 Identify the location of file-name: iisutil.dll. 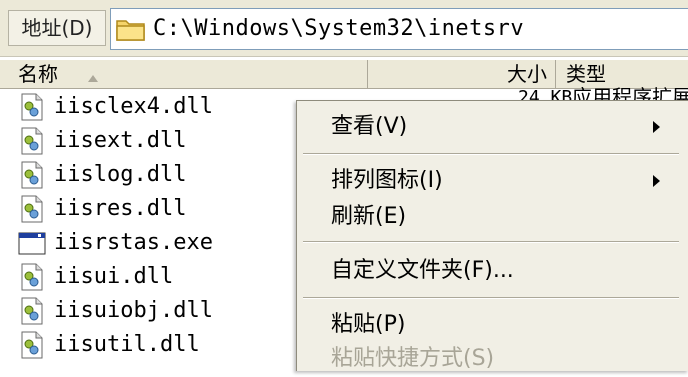
(127, 344).